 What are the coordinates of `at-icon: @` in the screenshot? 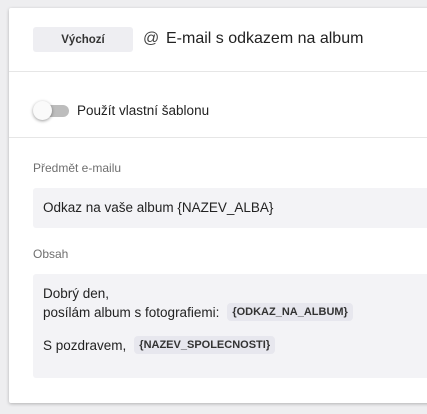 It's located at (151, 38).